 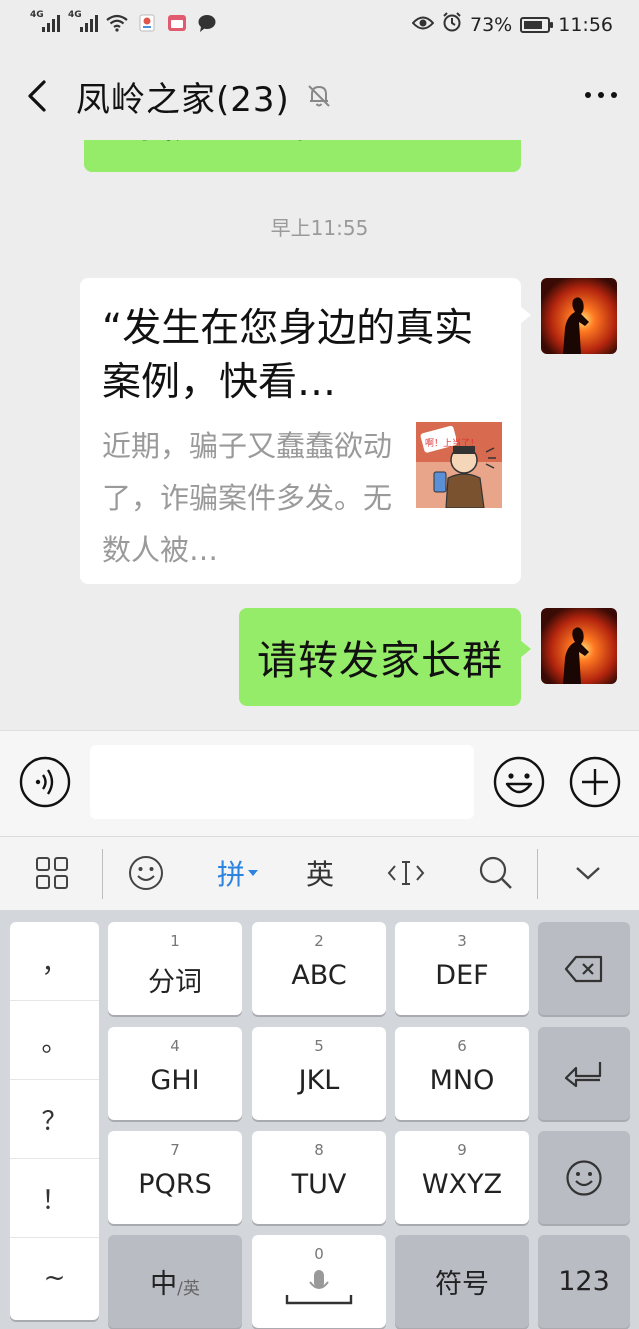 What do you see at coordinates (406, 873) in the screenshot?
I see `cursor-move-icon` at bounding box center [406, 873].